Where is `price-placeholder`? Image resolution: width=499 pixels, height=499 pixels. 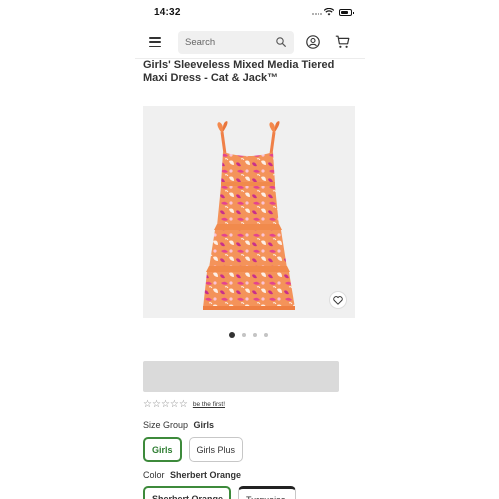
price-placeholder is located at coordinates (241, 376).